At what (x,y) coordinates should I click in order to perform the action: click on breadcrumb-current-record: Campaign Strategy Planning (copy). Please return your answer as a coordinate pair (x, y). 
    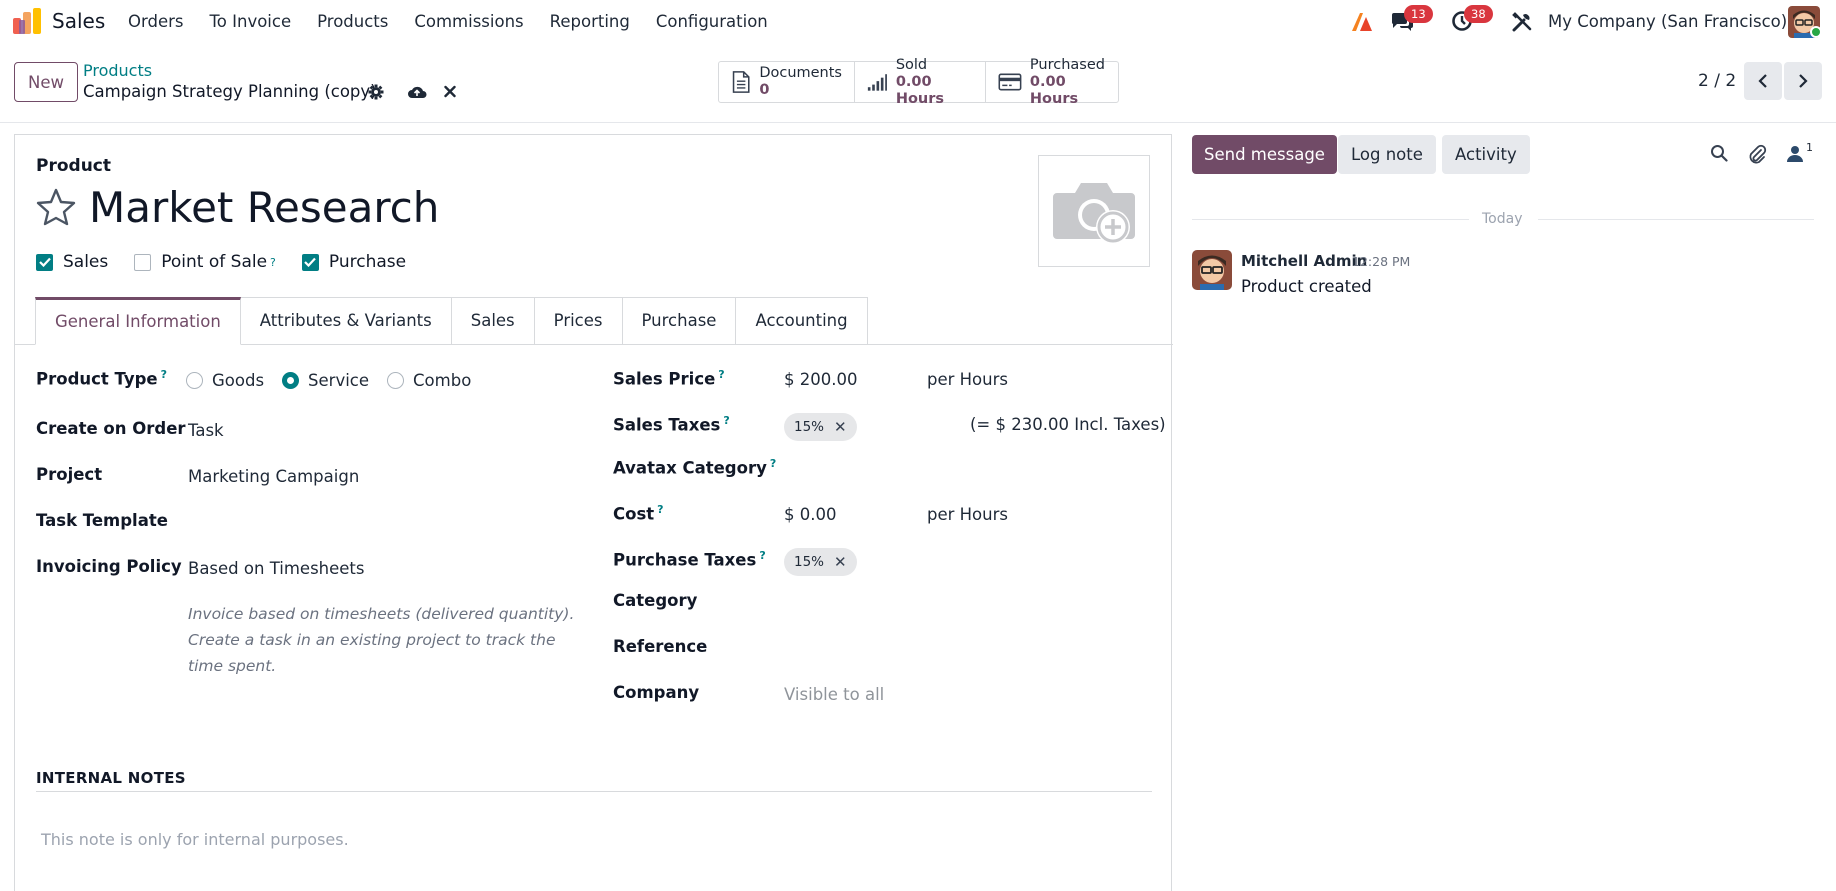
    Looking at the image, I should click on (230, 91).